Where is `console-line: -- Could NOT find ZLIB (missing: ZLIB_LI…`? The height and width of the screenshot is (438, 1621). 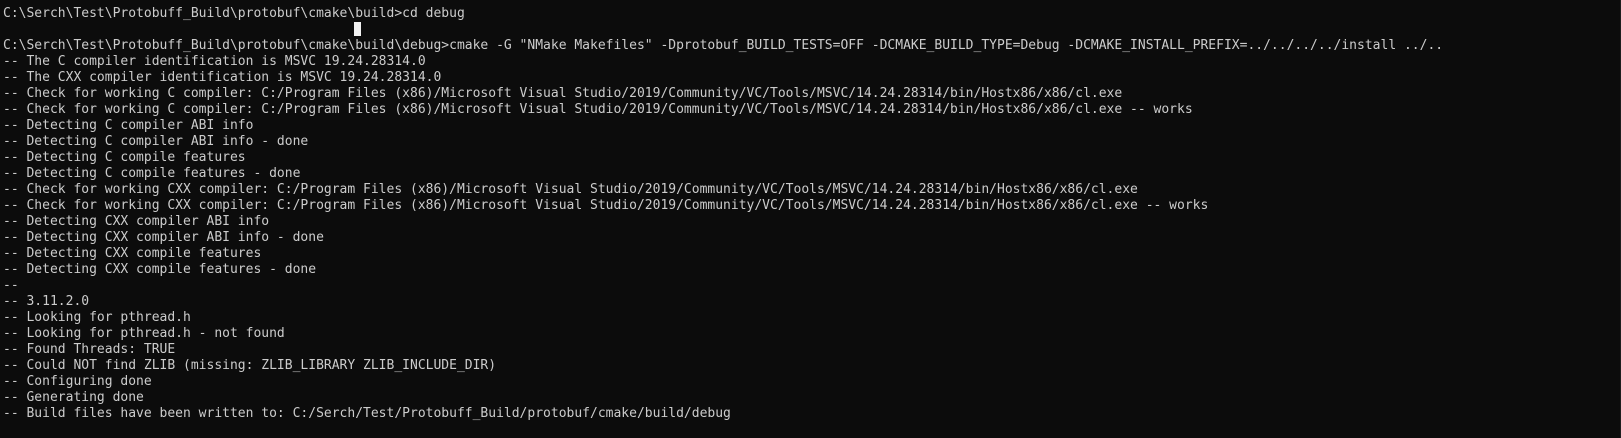 console-line: -- Could NOT find ZLIB (missing: ZLIB_LI… is located at coordinates (250, 365).